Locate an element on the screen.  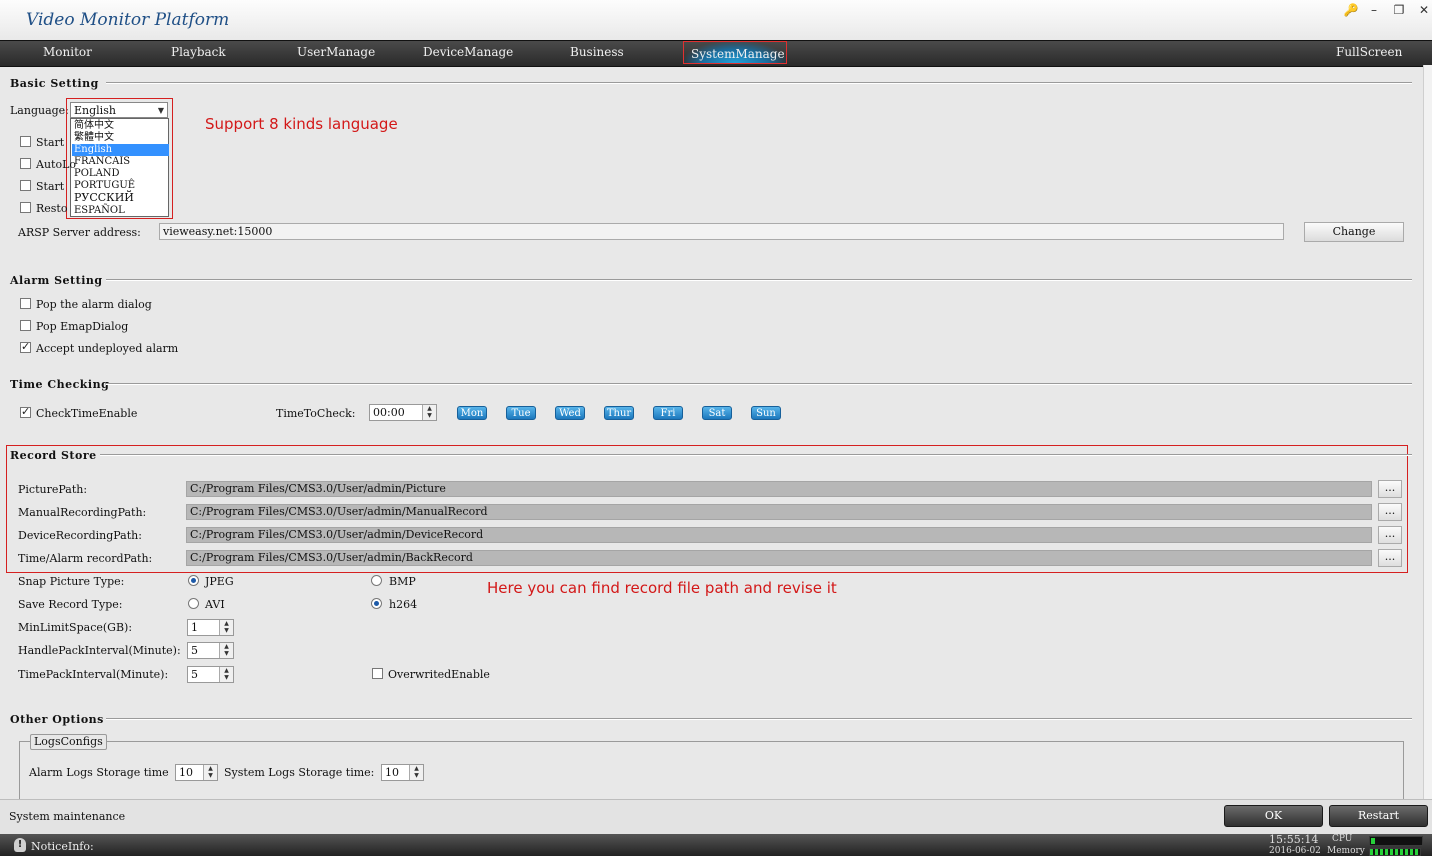
start2-checkbox is located at coordinates (25, 185).